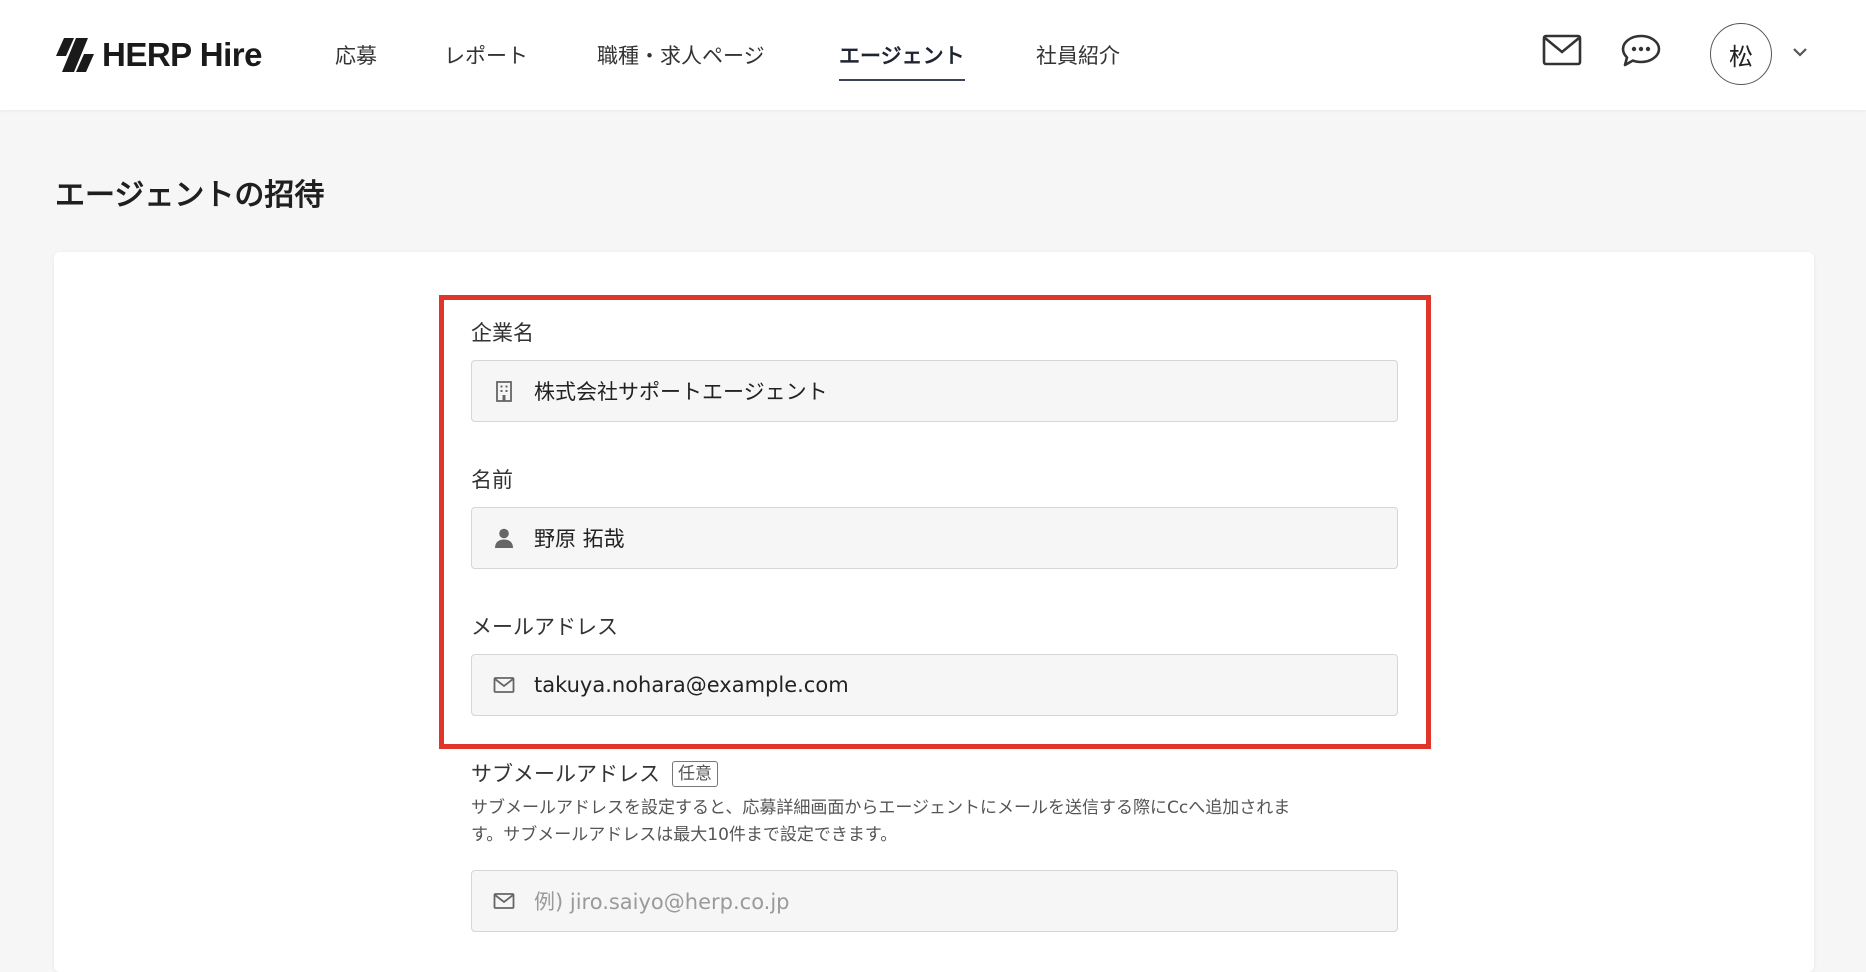 This screenshot has height=972, width=1866. I want to click on sub-email-label: サブメールアドレス 任意, so click(594, 773).